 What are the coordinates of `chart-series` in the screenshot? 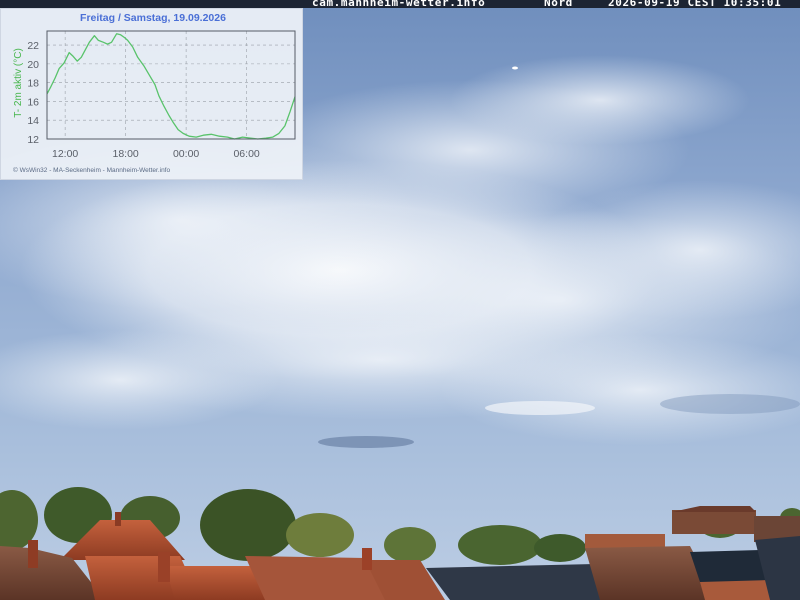 It's located at (171, 86).